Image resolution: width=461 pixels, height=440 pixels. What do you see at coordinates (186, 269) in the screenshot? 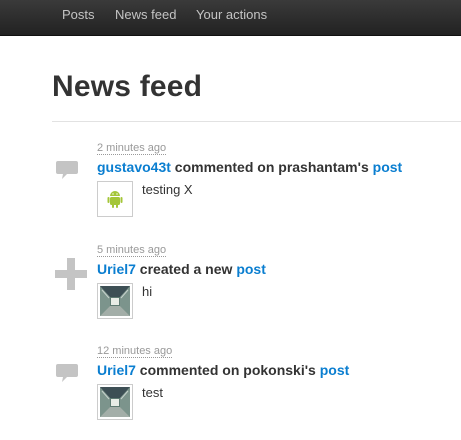
I see `action-text: created a new` at bounding box center [186, 269].